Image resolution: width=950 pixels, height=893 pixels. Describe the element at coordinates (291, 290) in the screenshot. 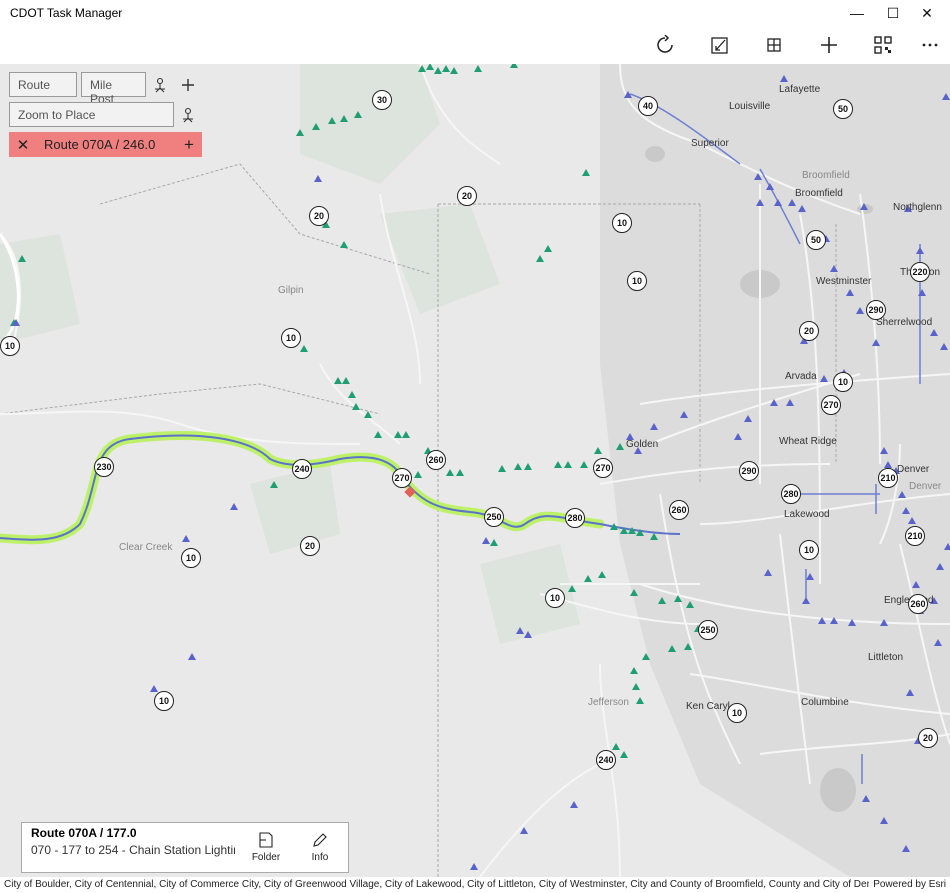

I see `place-label: Gilpin` at that location.